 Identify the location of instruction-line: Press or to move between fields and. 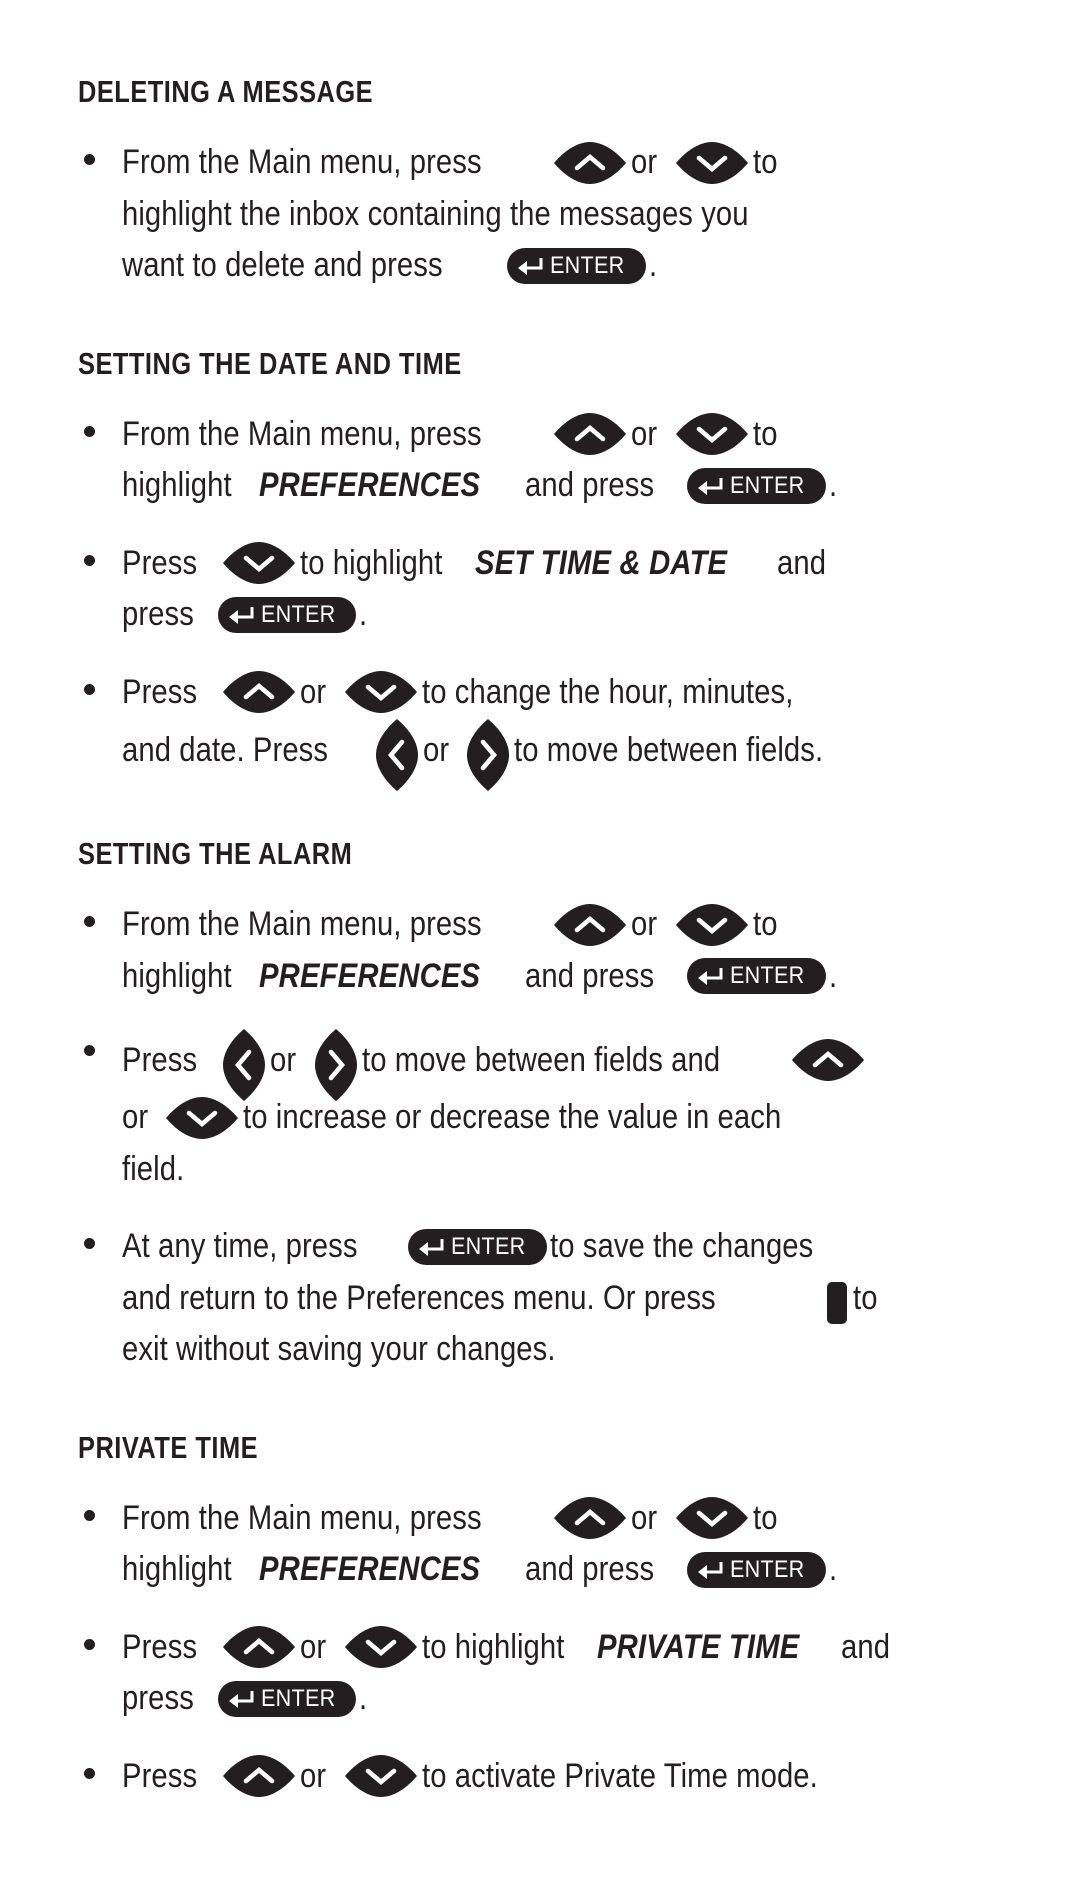
(566, 1064).